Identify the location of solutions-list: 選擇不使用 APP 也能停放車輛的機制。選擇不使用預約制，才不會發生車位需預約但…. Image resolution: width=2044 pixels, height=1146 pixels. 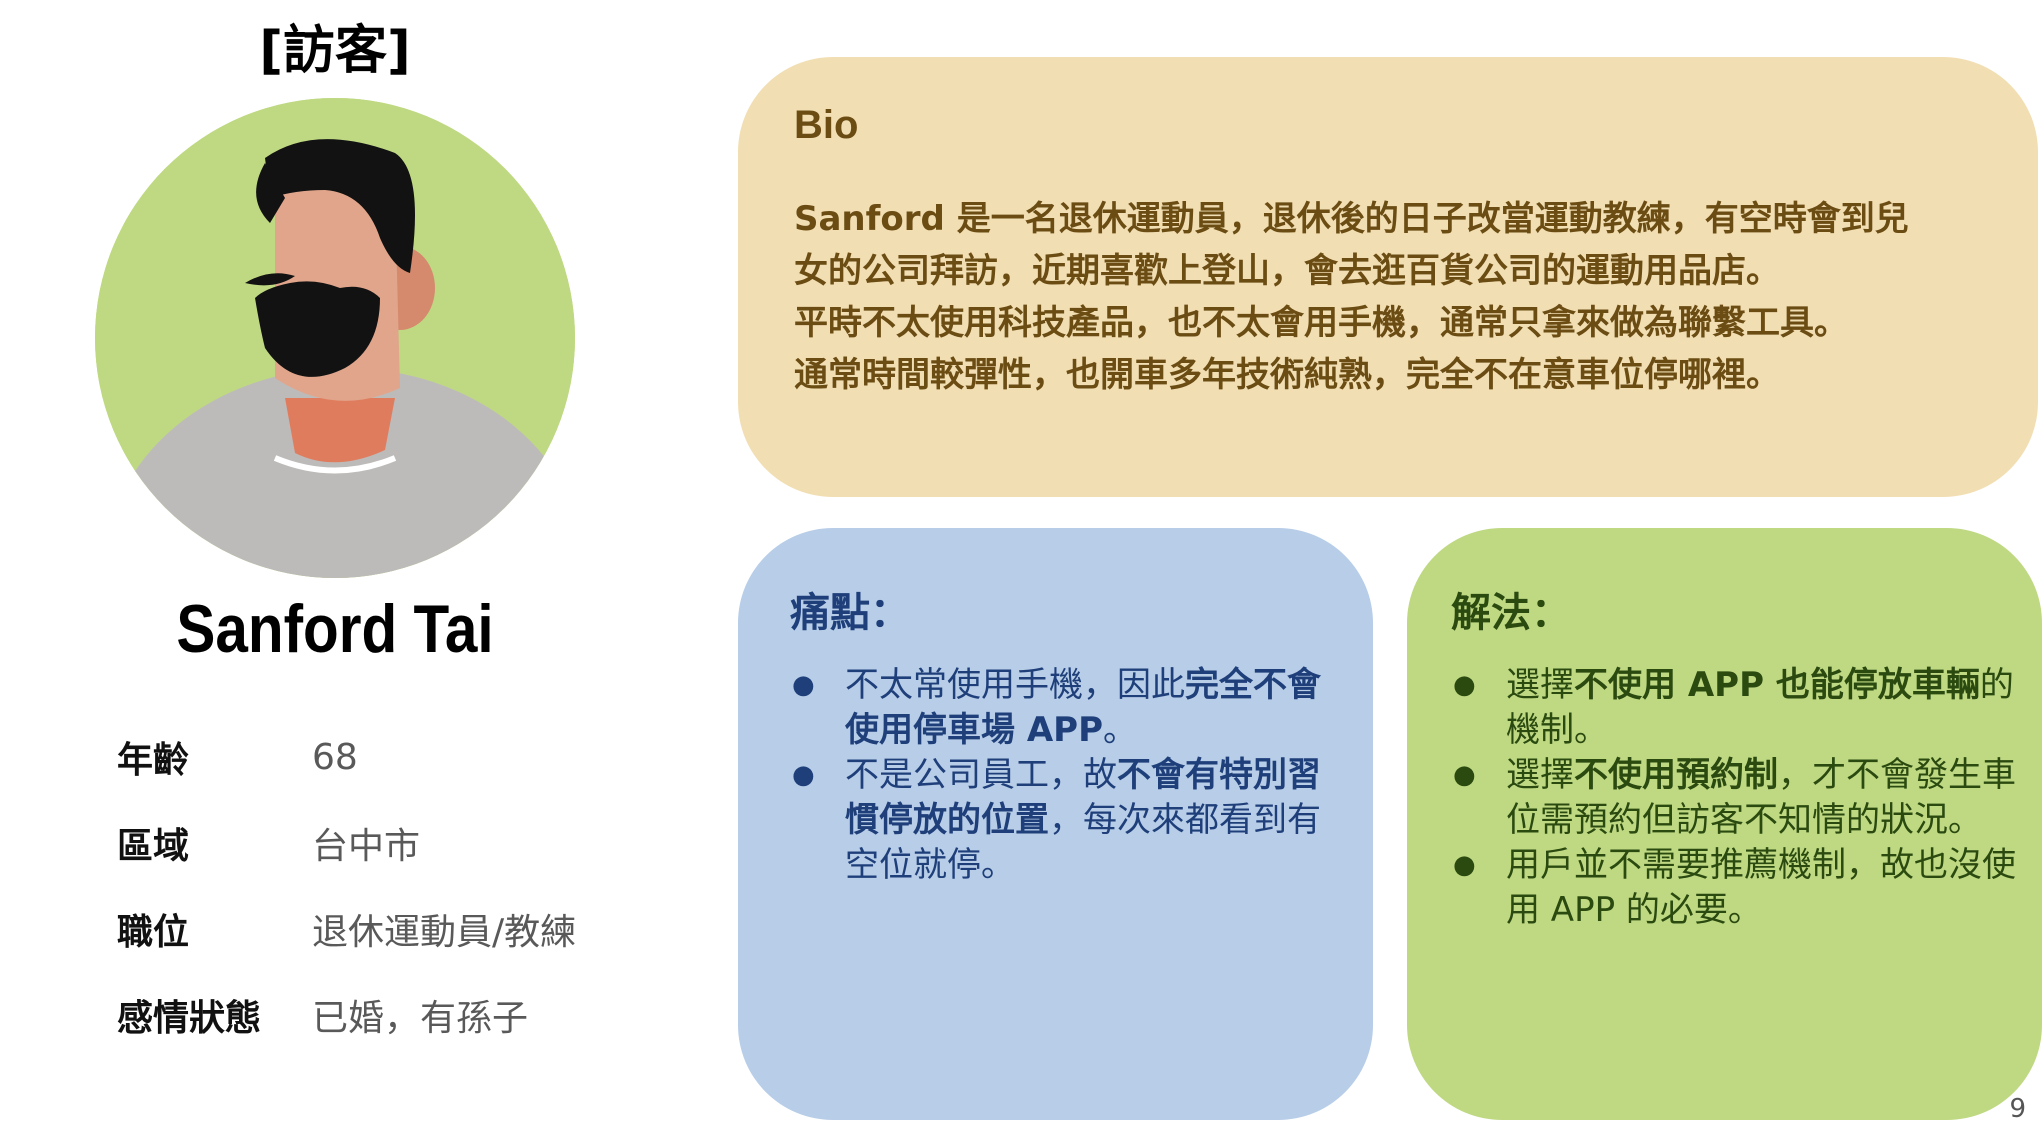
(1736, 798).